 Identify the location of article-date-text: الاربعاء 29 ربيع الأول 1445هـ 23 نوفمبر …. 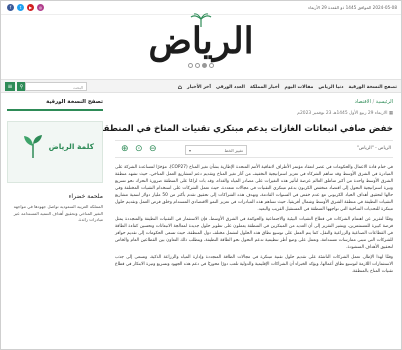
(342, 113).